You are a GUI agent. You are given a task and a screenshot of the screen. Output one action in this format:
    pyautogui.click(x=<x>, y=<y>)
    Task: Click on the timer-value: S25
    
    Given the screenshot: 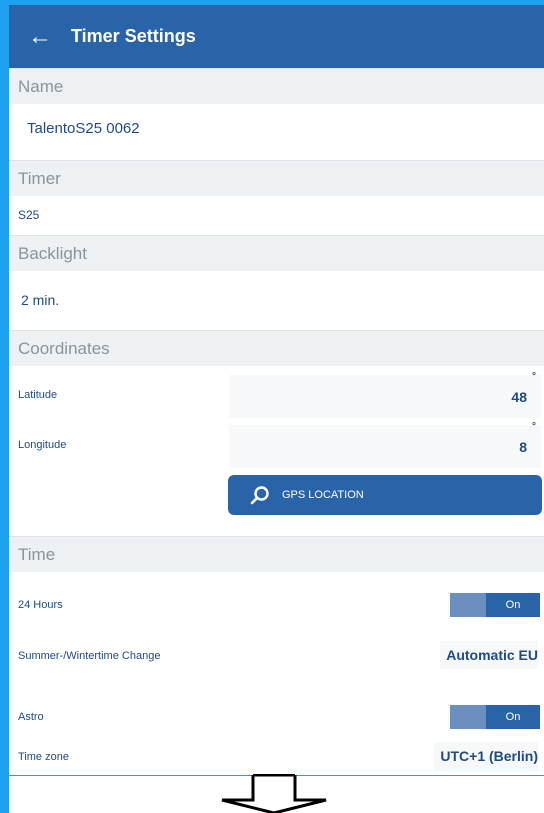 What is the action you would take?
    pyautogui.click(x=29, y=215)
    